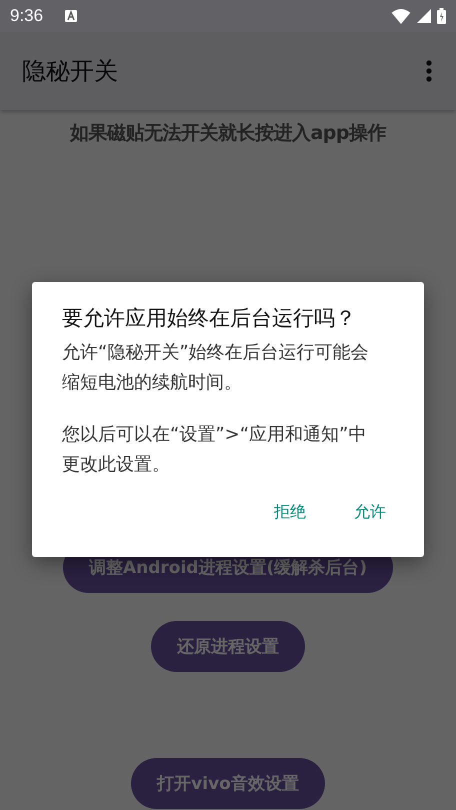 The image size is (456, 810). I want to click on battery-icon, so click(441, 16).